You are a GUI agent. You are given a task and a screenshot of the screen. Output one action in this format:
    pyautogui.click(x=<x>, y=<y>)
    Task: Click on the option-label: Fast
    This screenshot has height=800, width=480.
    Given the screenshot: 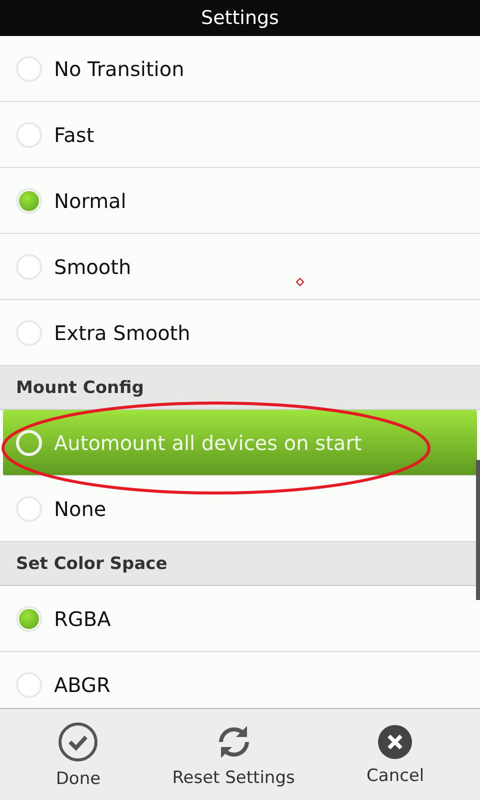 What is the action you would take?
    pyautogui.click(x=74, y=134)
    